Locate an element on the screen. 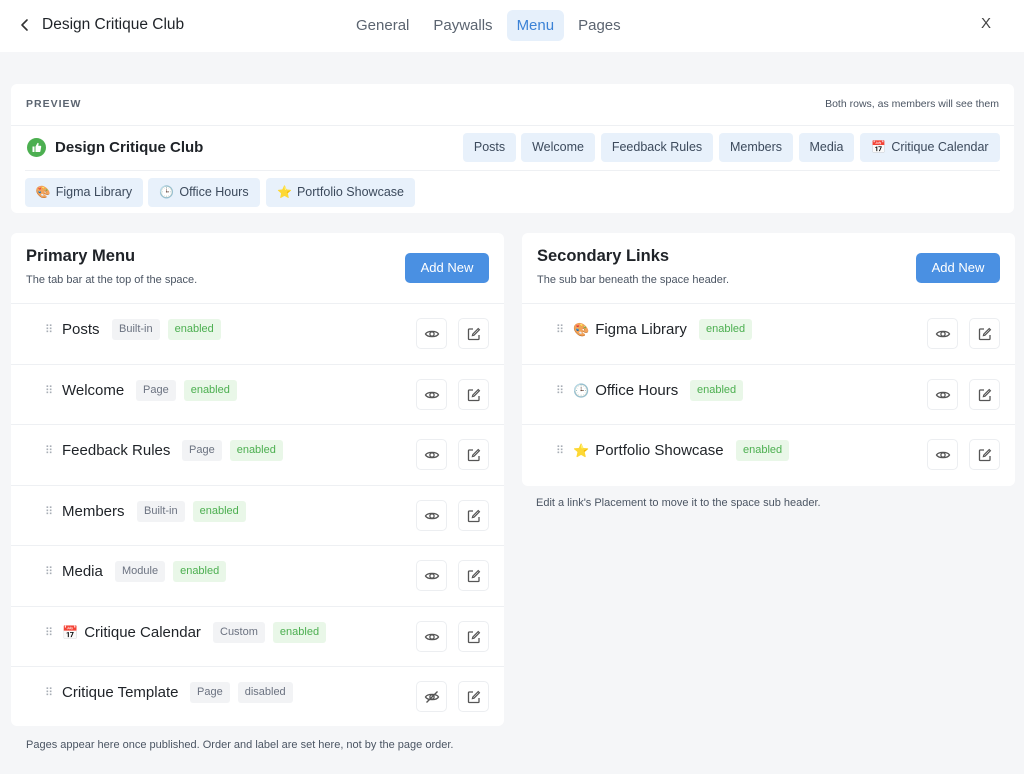 Image resolution: width=1024 pixels, height=774 pixels. row-badges: Page disabled is located at coordinates (241, 692).